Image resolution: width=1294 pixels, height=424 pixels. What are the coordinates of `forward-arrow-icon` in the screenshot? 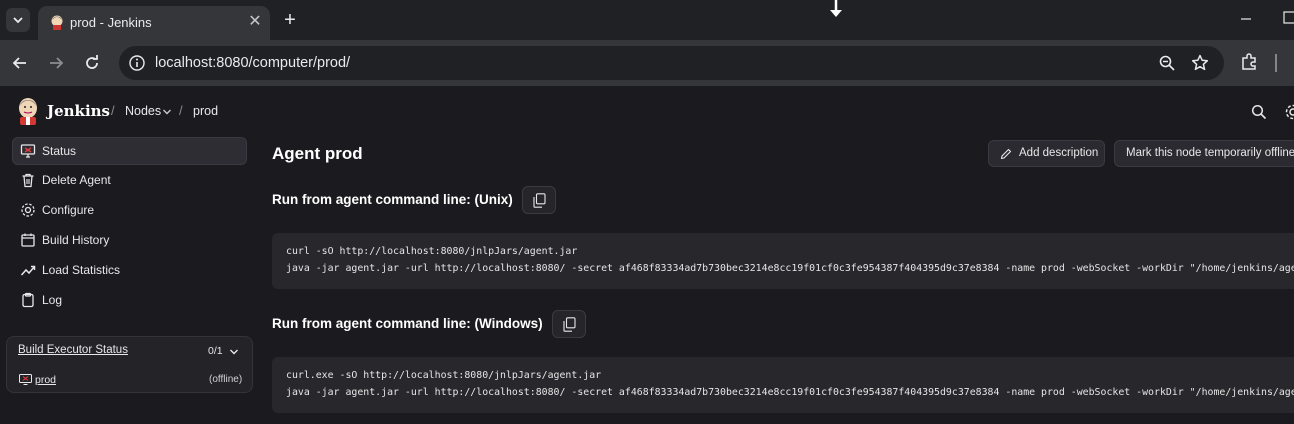 It's located at (56, 63).